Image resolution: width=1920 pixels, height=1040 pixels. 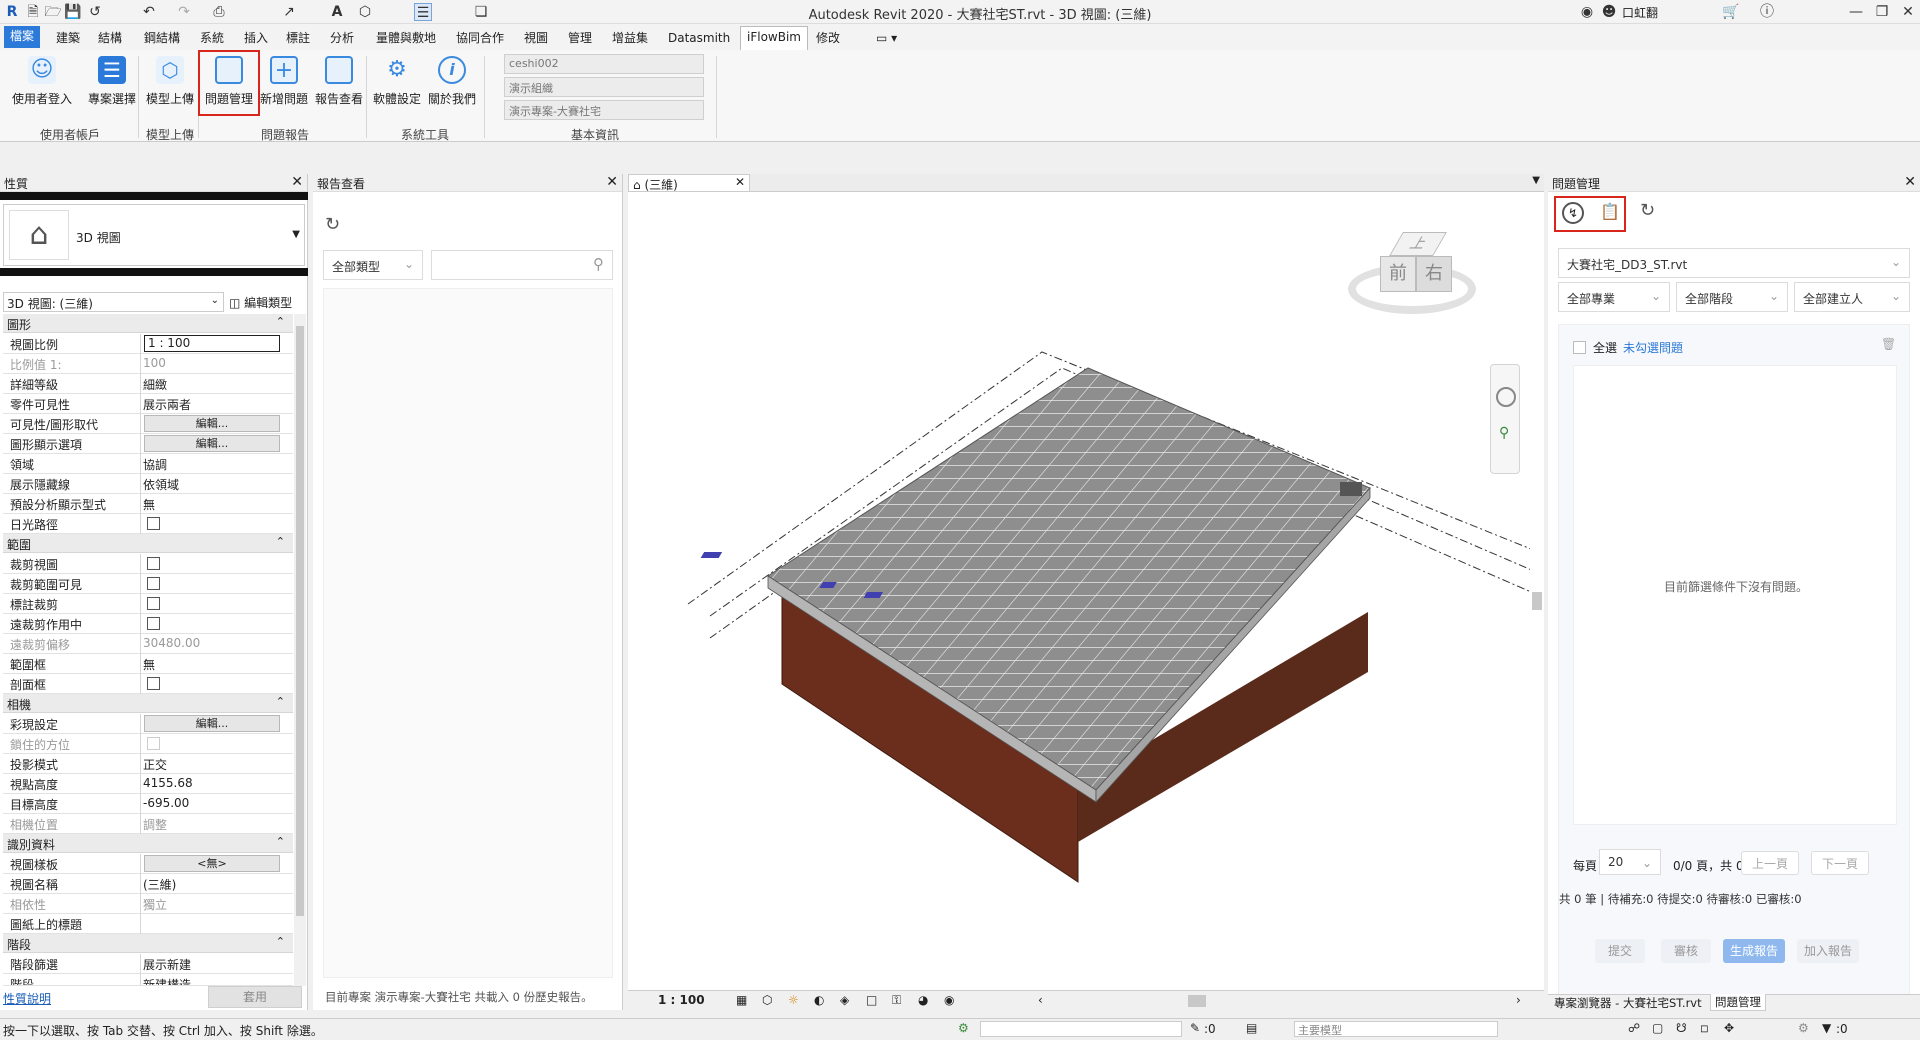 What do you see at coordinates (1614, 297) in the screenshot?
I see `discipline-filter: 全部專業 ⌄` at bounding box center [1614, 297].